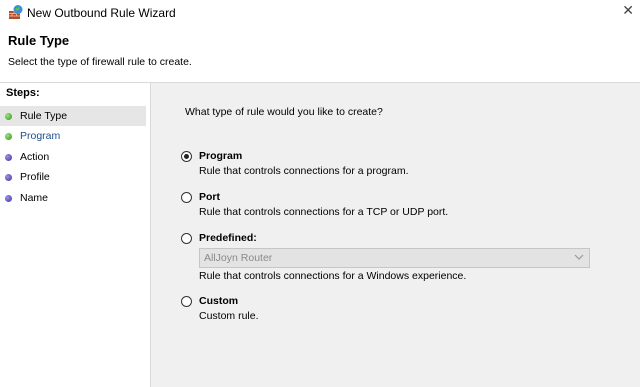 Image resolution: width=640 pixels, height=387 pixels. Describe the element at coordinates (228, 238) in the screenshot. I see `option-title: Predefined:` at that location.